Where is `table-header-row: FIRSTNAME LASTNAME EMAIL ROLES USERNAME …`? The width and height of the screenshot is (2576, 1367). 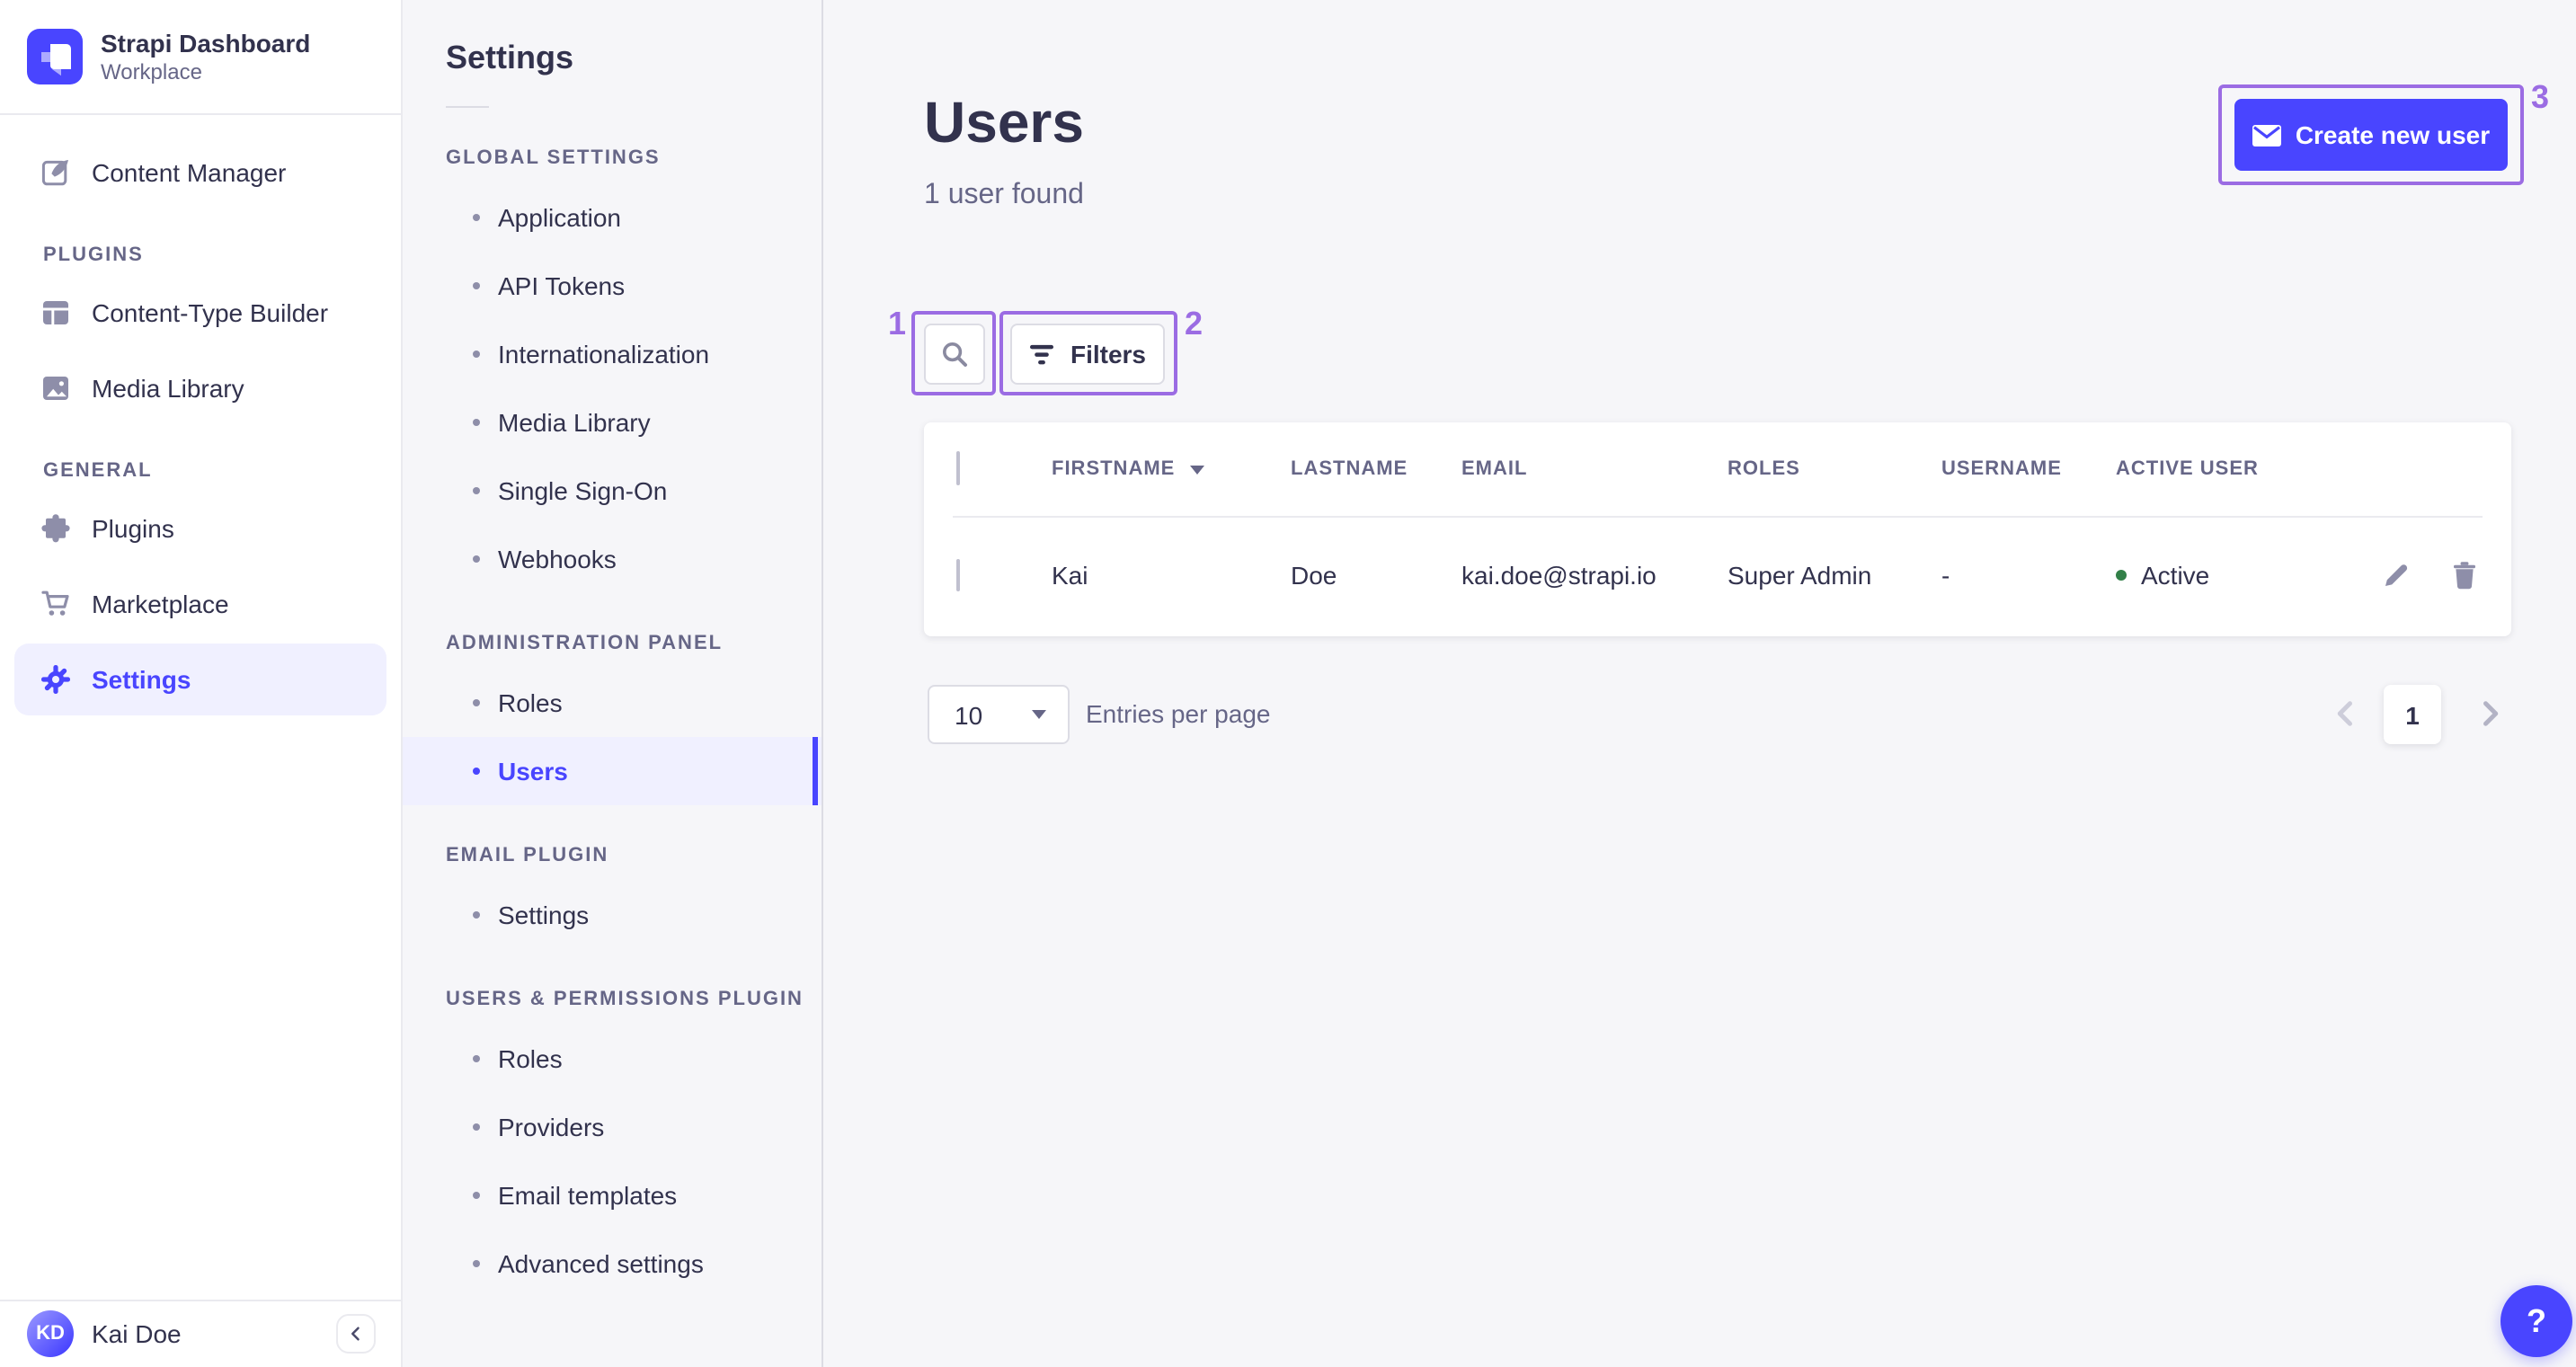
table-header-row: FIRSTNAME LASTNAME EMAIL ROLES USERNAME … is located at coordinates (1717, 469).